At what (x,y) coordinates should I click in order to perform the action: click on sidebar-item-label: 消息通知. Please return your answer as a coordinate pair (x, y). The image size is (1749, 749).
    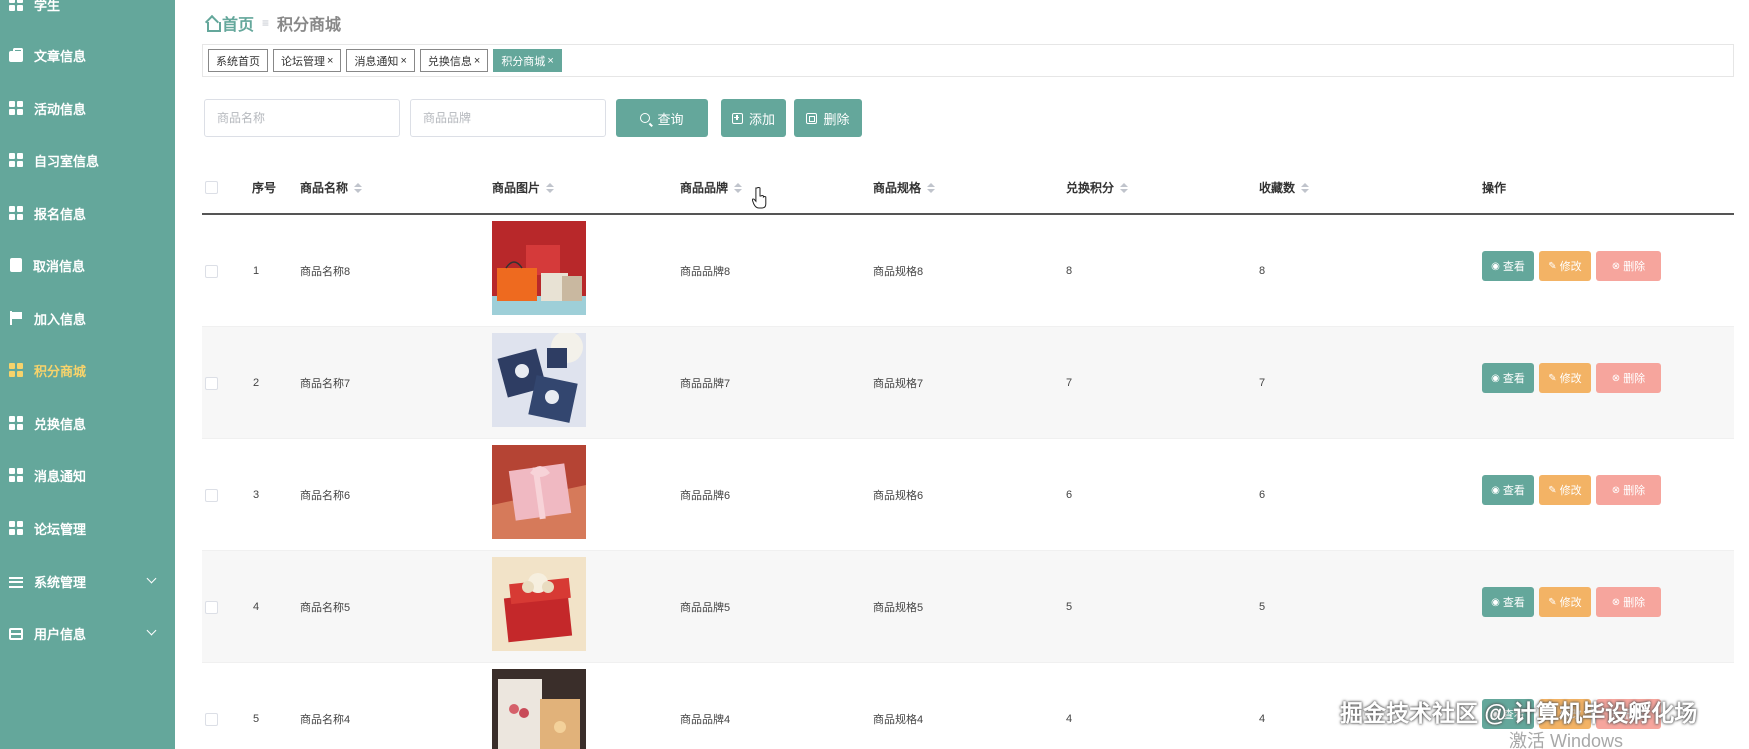
    Looking at the image, I should click on (60, 476).